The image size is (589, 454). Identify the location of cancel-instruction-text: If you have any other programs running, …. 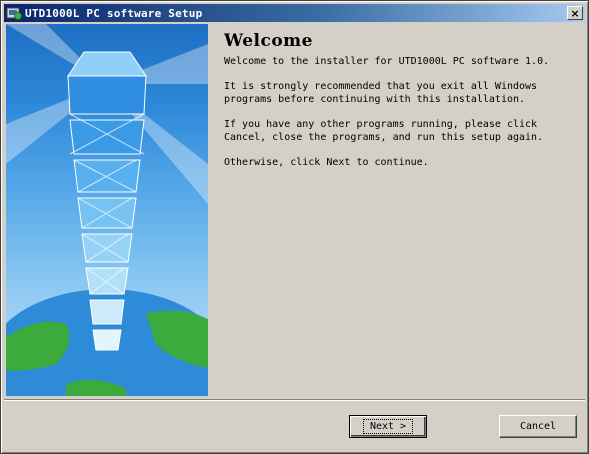
(384, 131).